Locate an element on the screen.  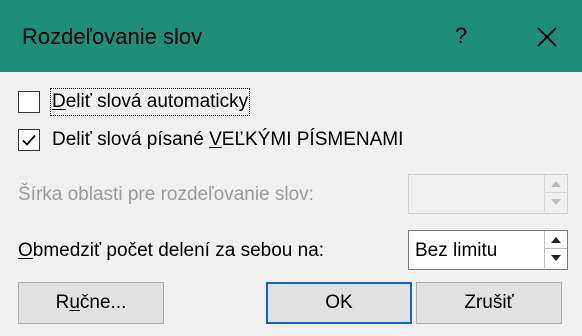
accelerator-key: D is located at coordinates (59, 101).